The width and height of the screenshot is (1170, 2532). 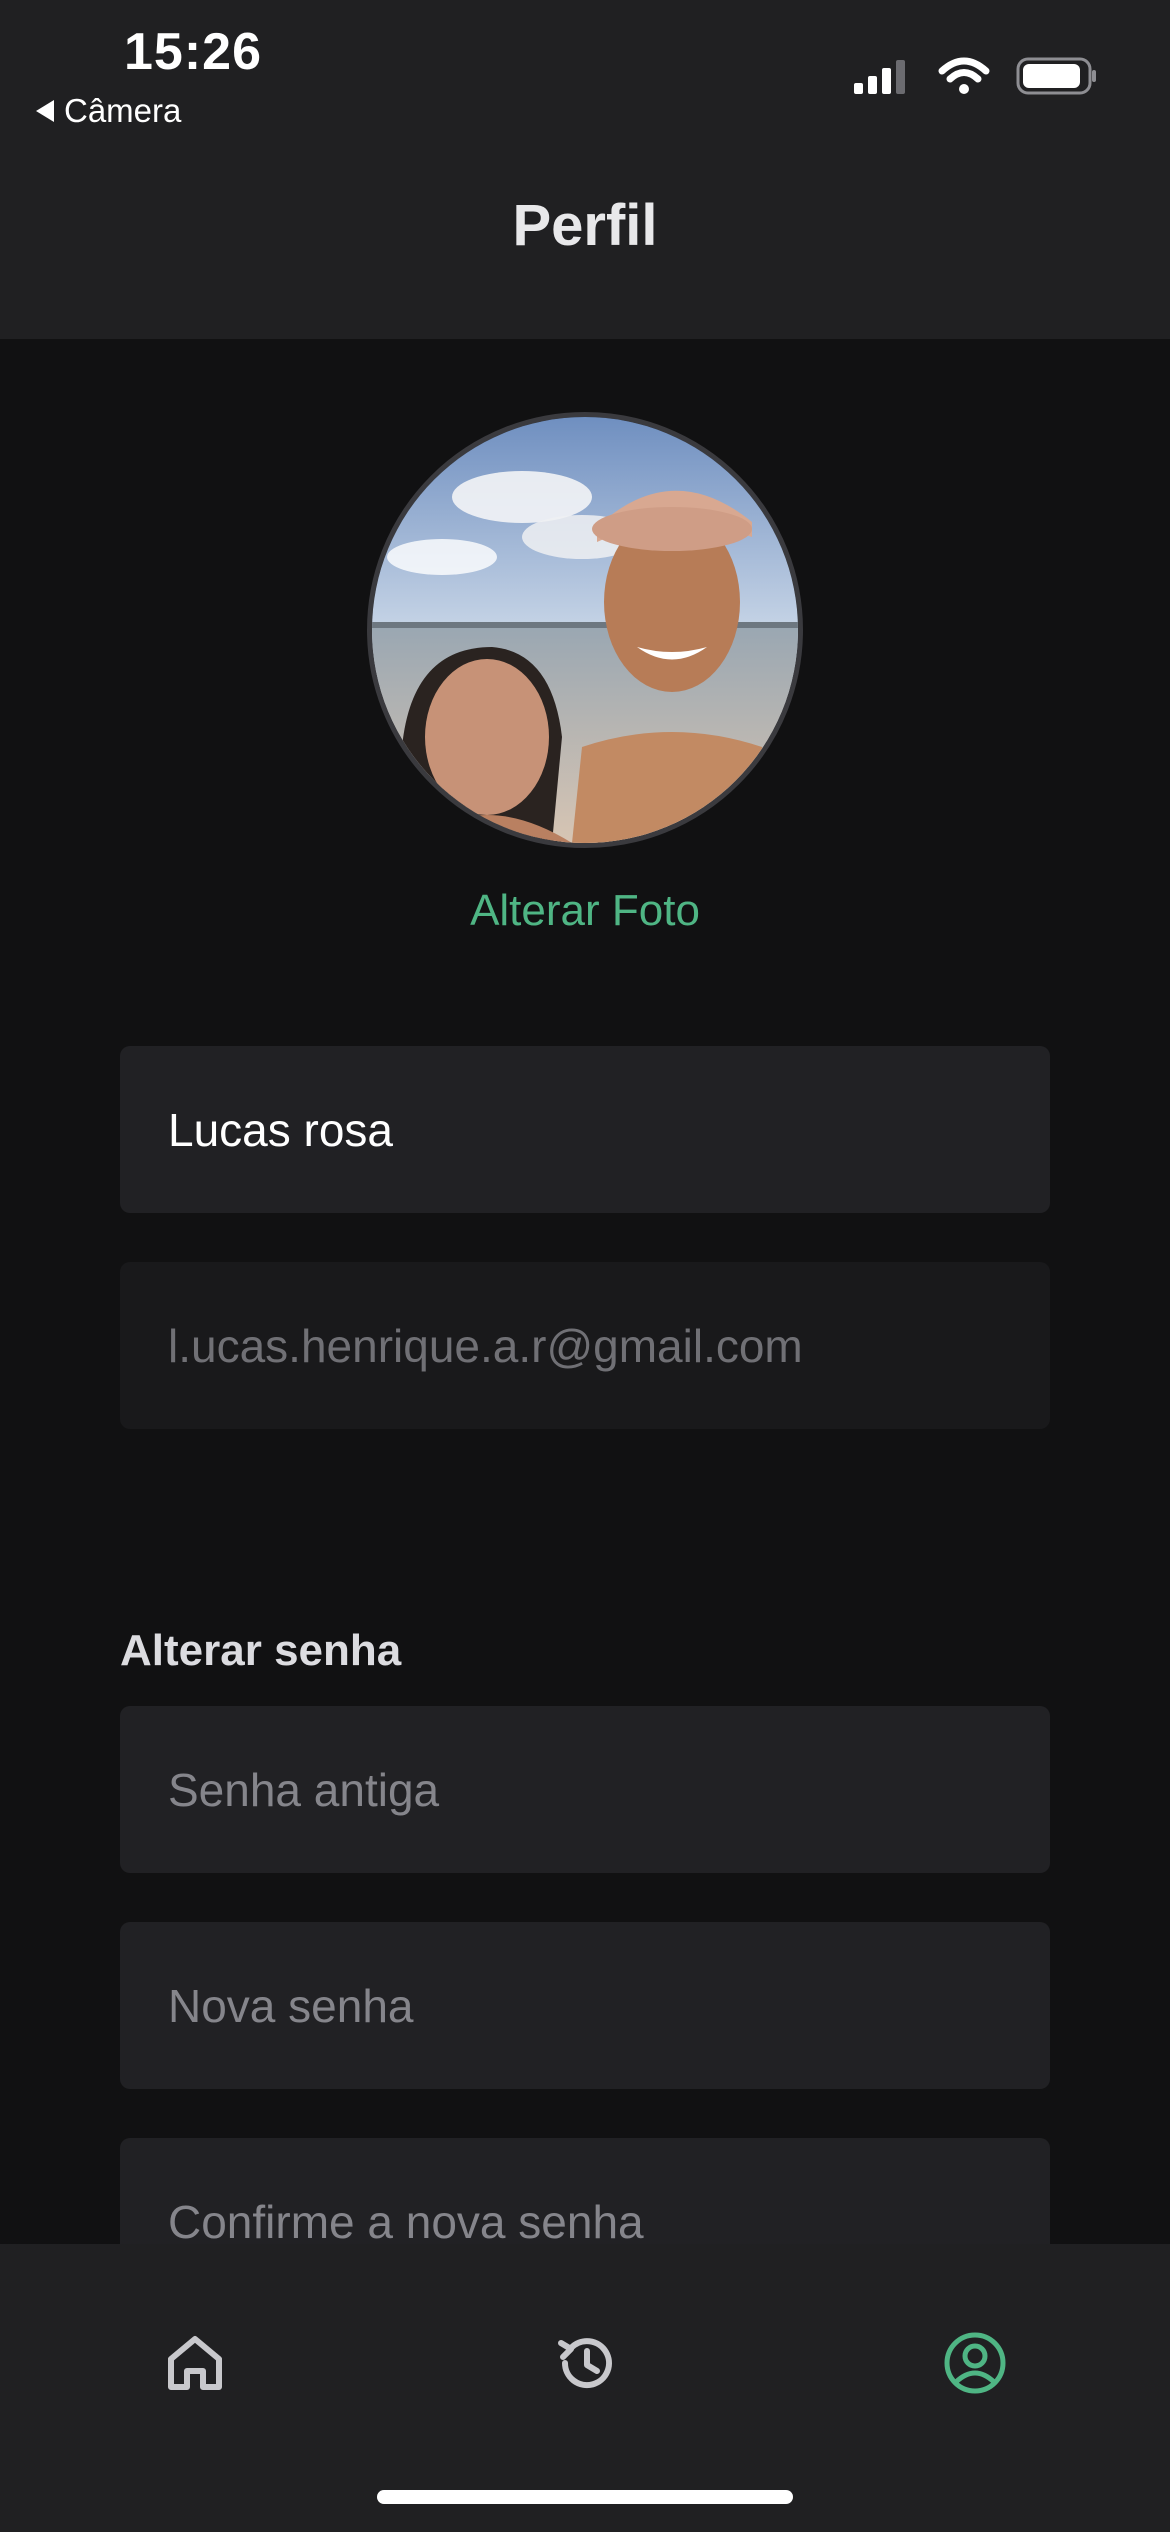 What do you see at coordinates (585, 1345) in the screenshot?
I see `email-field: l.ucas.henrique.a.r@gmail.com` at bounding box center [585, 1345].